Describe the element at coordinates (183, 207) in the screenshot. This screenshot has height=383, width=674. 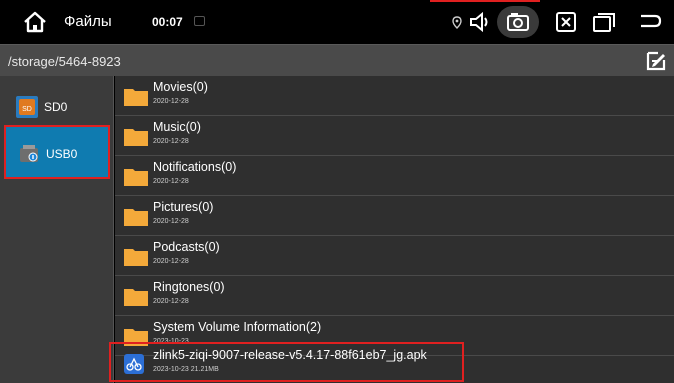
I see `file-name: Pictures(0)` at that location.